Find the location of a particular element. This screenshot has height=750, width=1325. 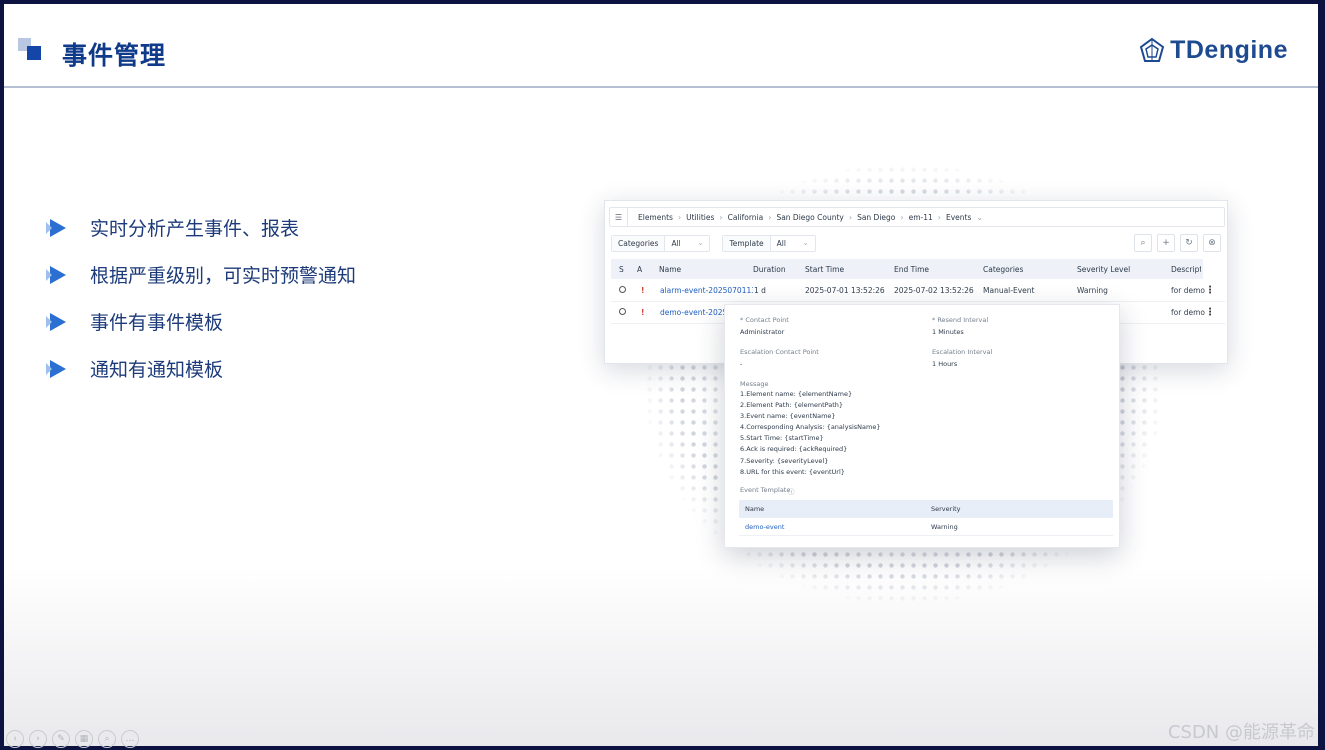

logo-text: TDengine is located at coordinates (1229, 50).